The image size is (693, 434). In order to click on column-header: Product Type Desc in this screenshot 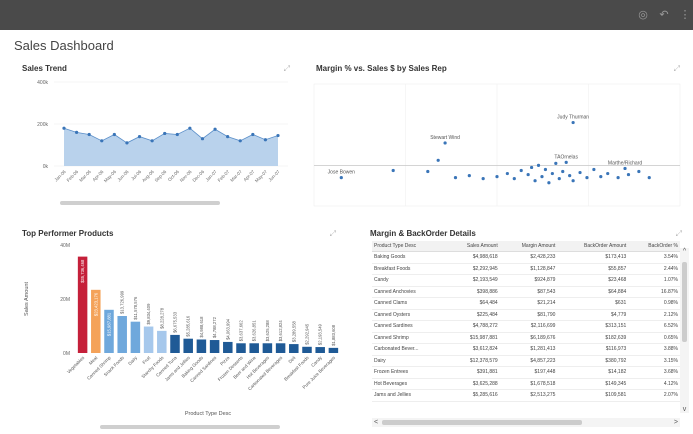, I will do `click(409, 246)`.